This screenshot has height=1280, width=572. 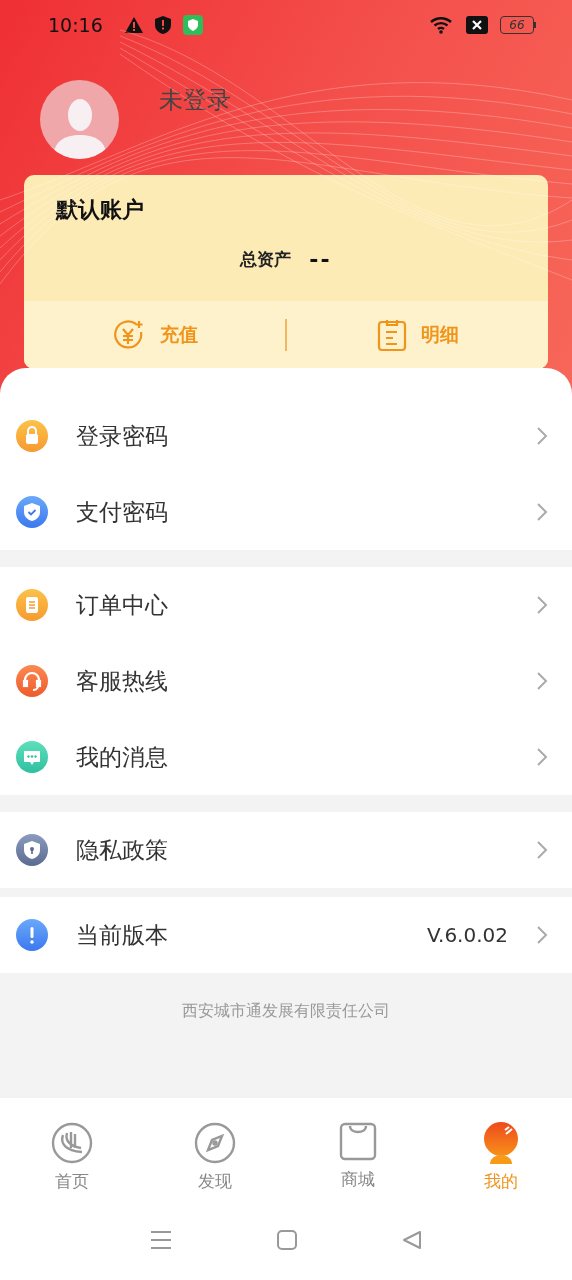 What do you see at coordinates (412, 1240) in the screenshot?
I see `back-icon` at bounding box center [412, 1240].